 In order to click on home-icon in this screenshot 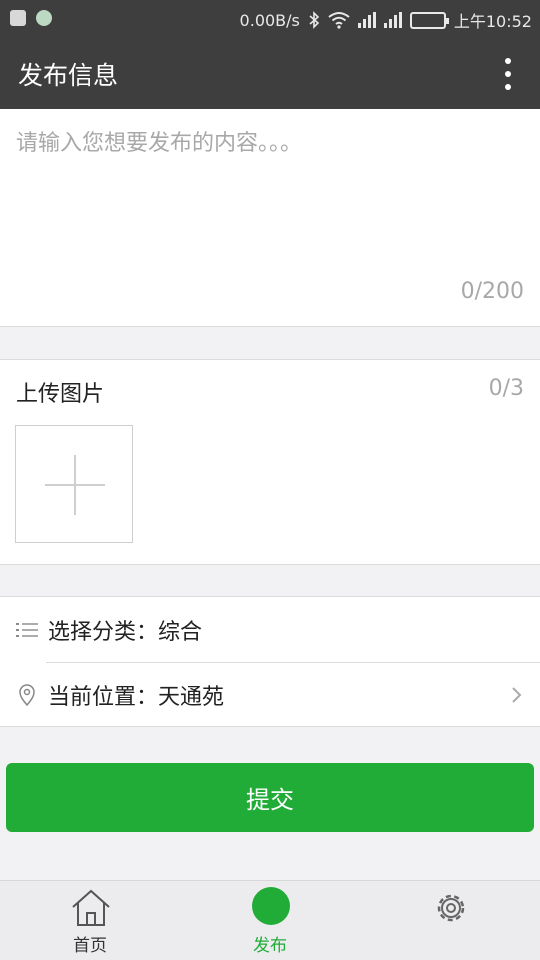, I will do `click(91, 907)`.